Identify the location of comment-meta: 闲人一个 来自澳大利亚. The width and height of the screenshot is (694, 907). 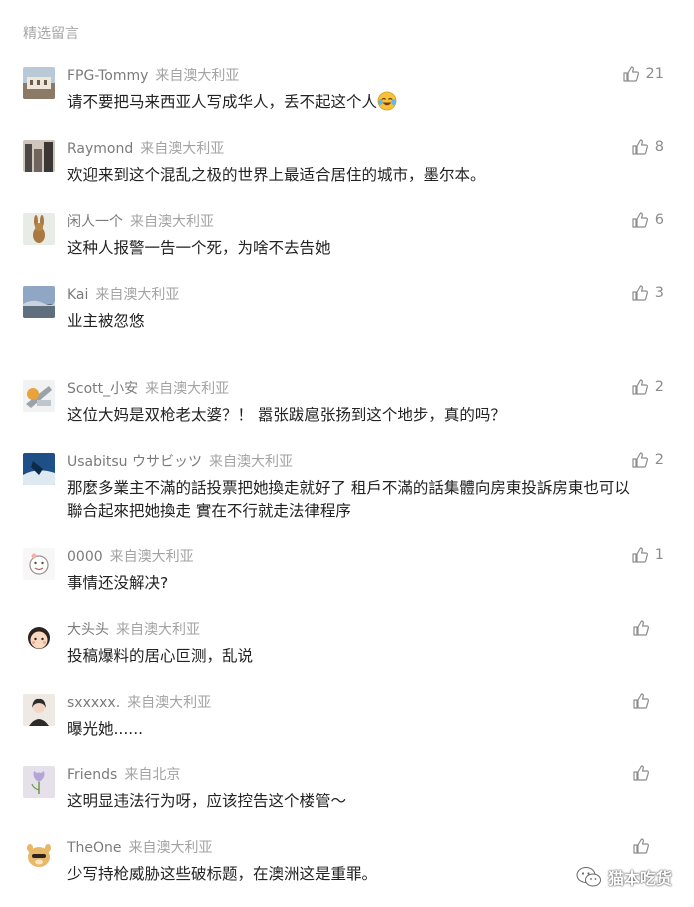
(140, 222).